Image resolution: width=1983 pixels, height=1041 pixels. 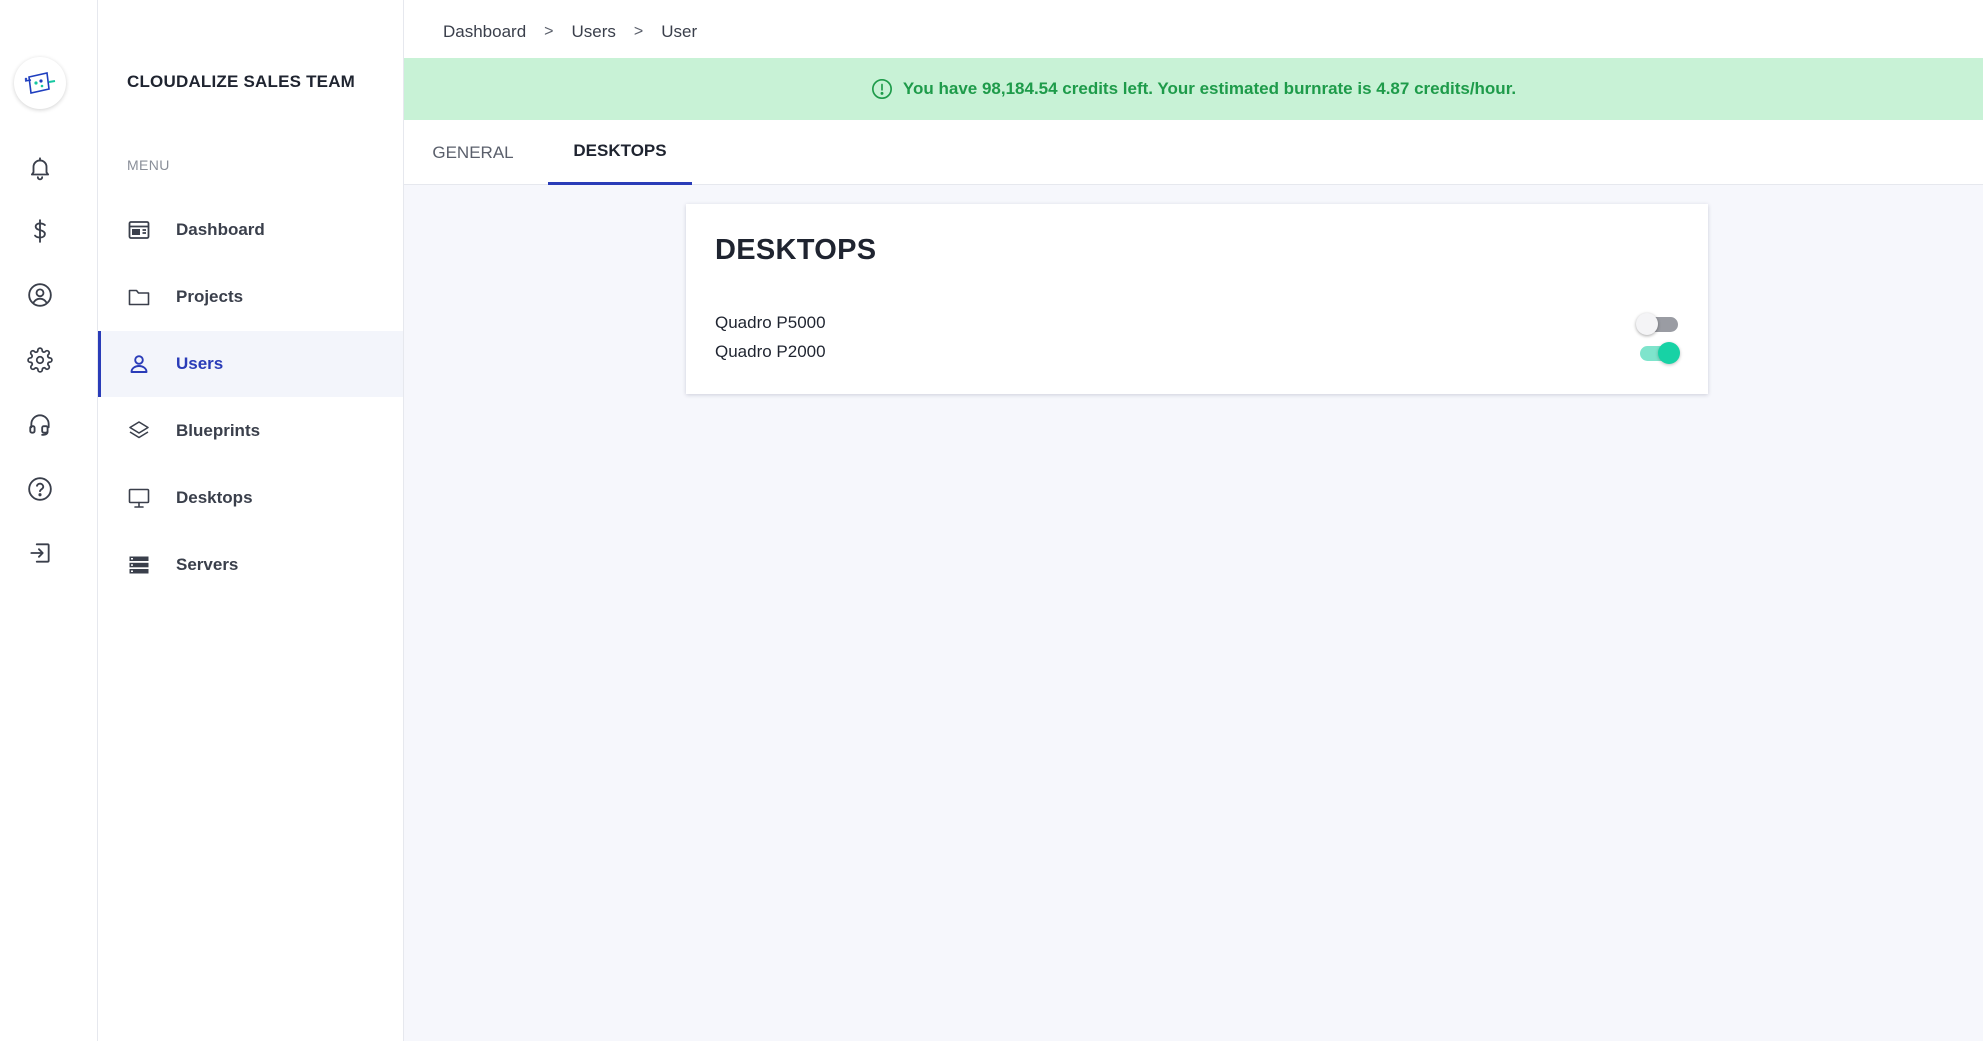 What do you see at coordinates (139, 498) in the screenshot?
I see `monitor-icon` at bounding box center [139, 498].